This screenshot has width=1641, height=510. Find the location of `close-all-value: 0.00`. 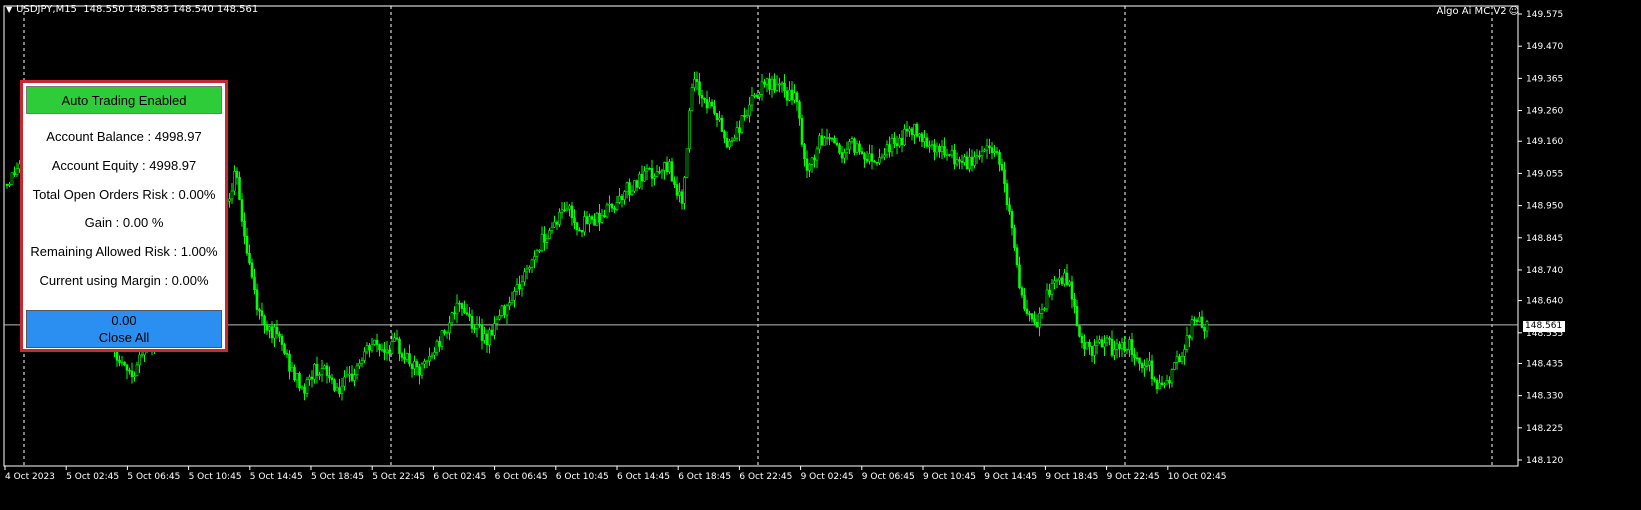

close-all-value: 0.00 is located at coordinates (124, 320).